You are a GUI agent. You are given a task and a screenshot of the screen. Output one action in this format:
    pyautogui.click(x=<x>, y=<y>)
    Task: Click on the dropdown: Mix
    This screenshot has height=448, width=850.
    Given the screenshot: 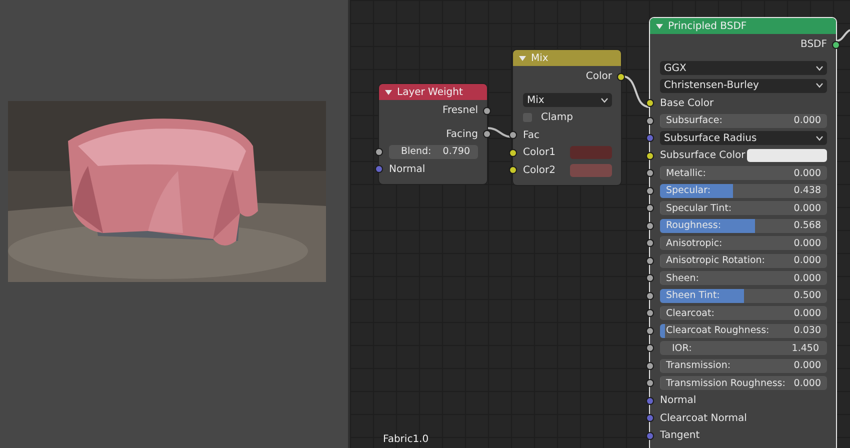 What is the action you would take?
    pyautogui.click(x=567, y=100)
    